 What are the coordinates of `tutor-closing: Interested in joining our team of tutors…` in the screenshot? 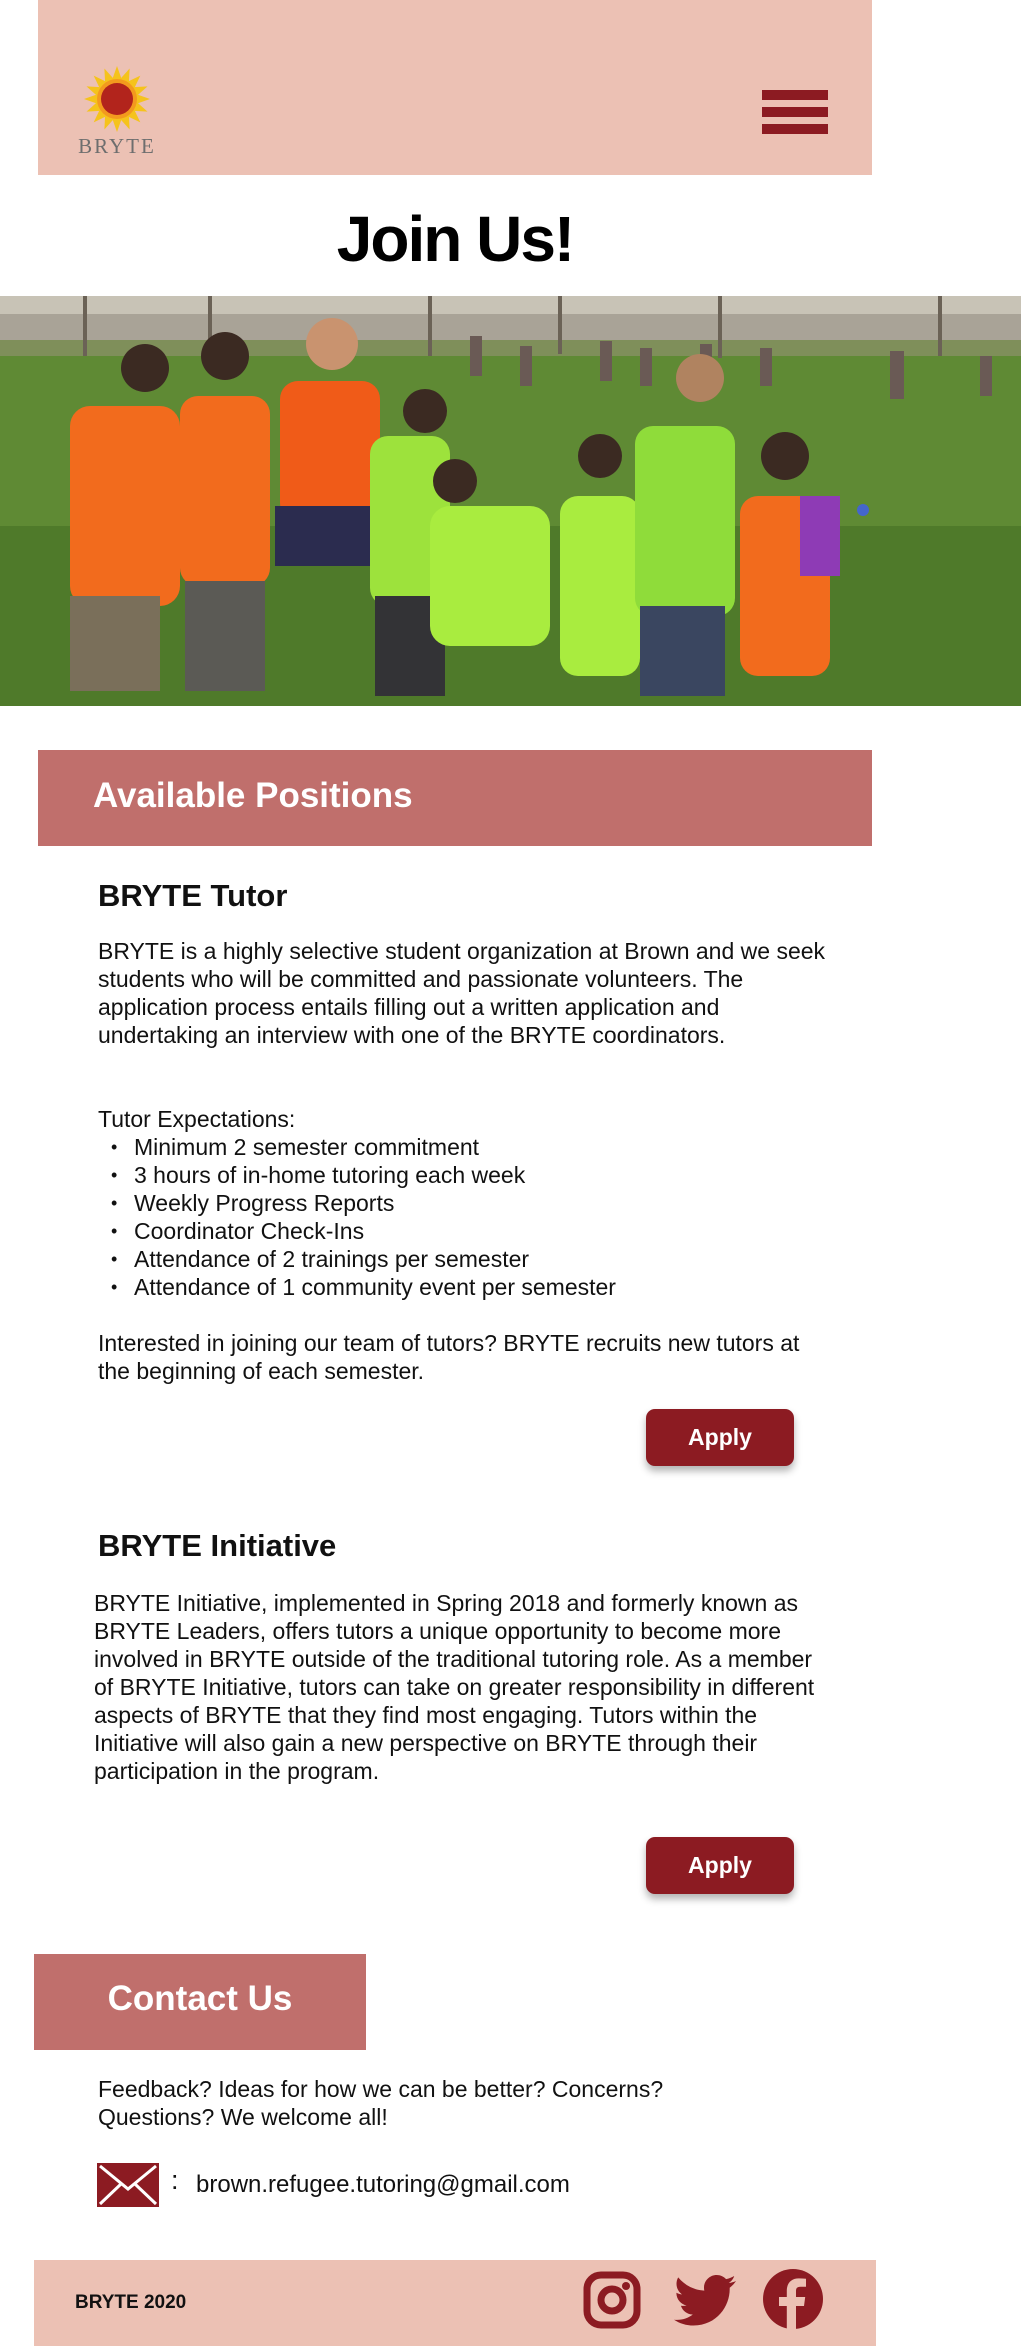 It's located at (449, 1357).